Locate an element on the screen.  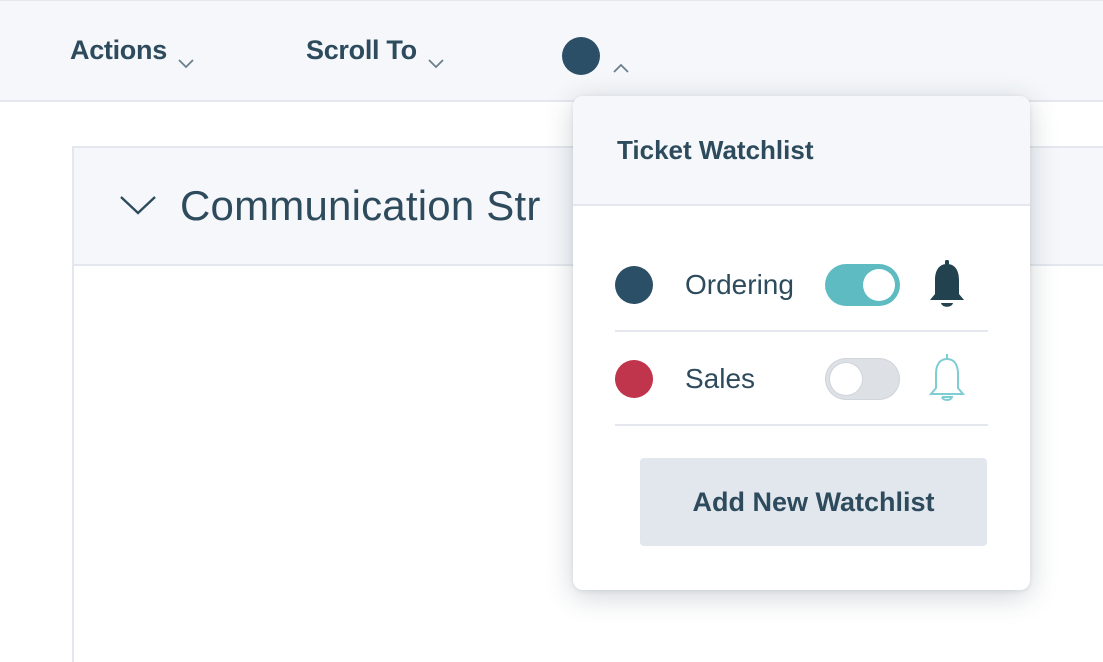
actions-menu-label: Actions is located at coordinates (118, 50).